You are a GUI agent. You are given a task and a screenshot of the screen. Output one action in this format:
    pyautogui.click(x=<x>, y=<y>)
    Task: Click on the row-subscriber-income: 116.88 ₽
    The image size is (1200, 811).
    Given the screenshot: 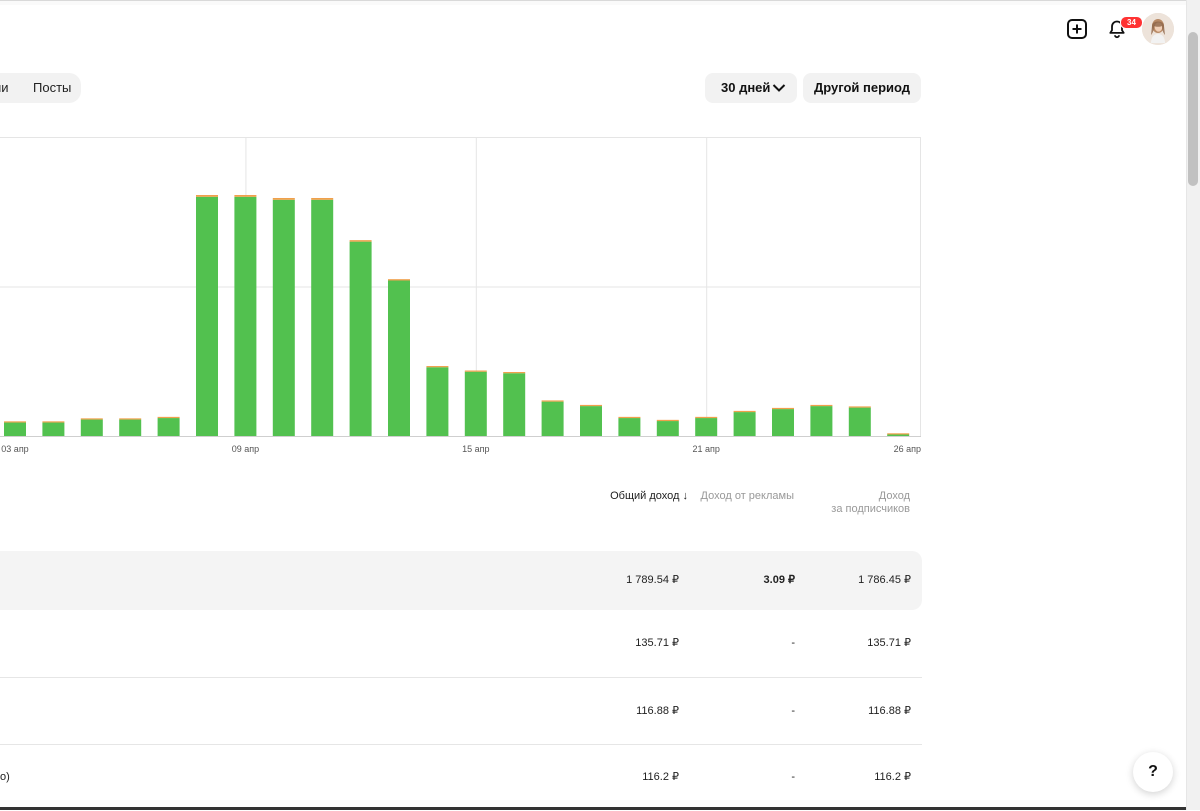 What is the action you would take?
    pyautogui.click(x=889, y=711)
    